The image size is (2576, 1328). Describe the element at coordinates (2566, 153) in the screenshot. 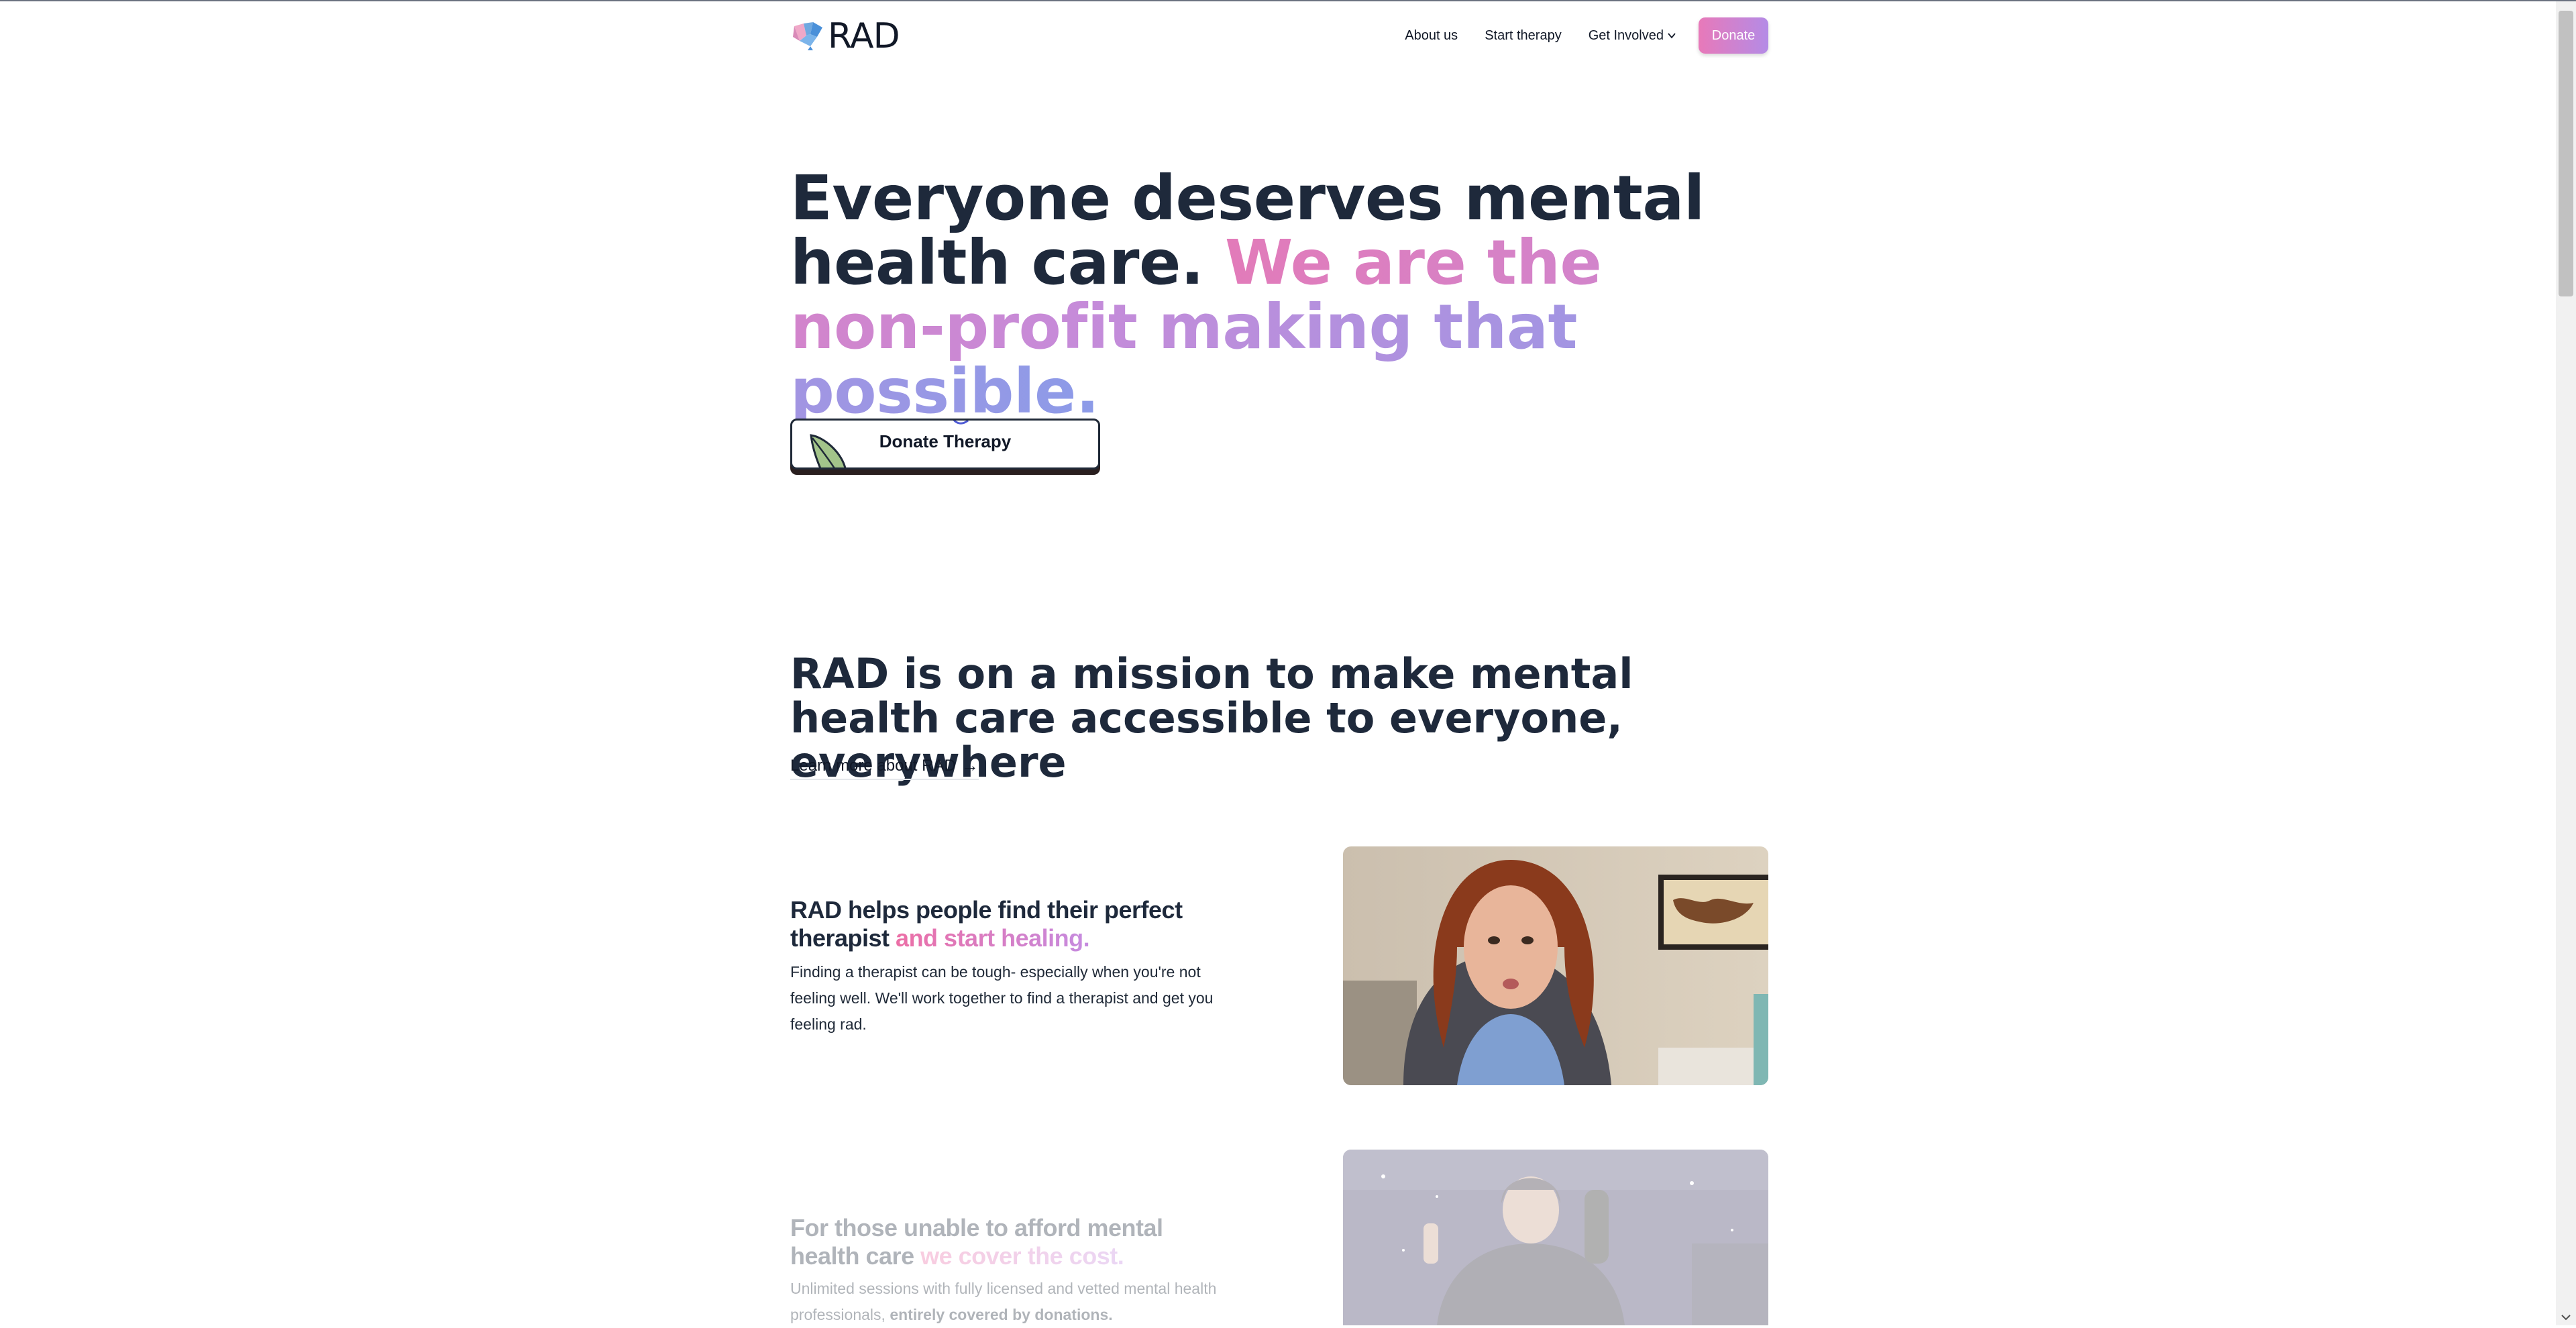

I see `scrollbar-thumb` at that location.